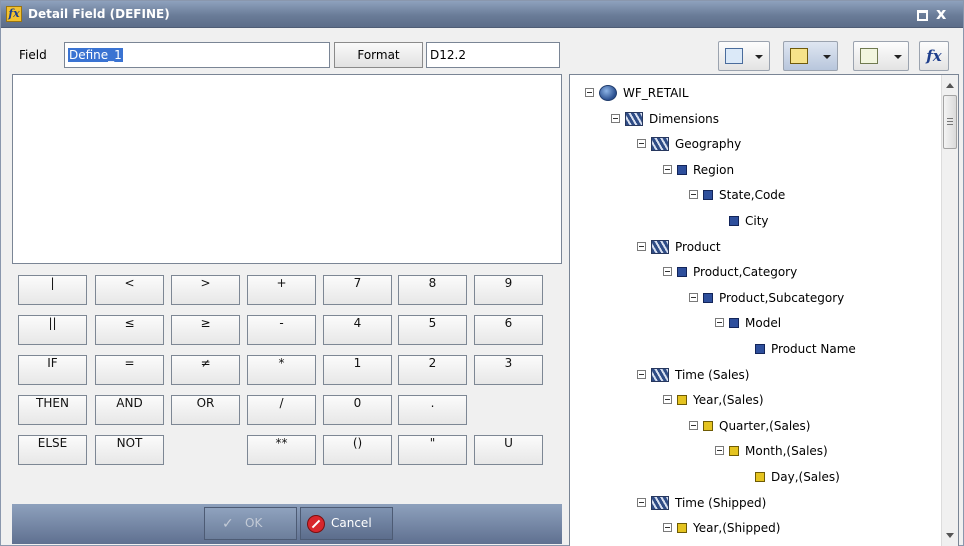 This screenshot has width=964, height=546. I want to click on key-button: THEN, so click(52, 410).